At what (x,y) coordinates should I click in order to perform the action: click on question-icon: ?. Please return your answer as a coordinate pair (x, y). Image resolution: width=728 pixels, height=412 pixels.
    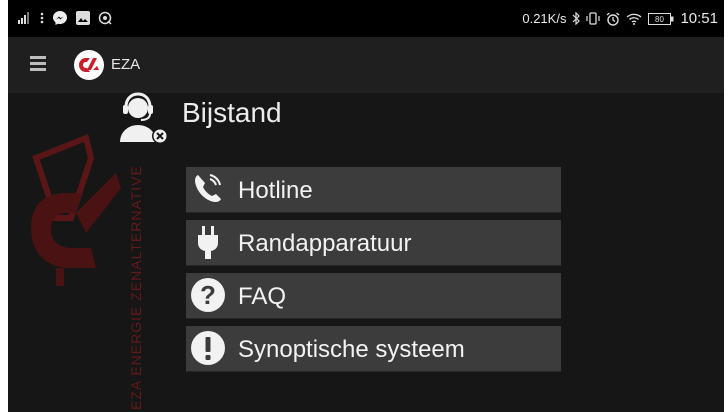
    Looking at the image, I should click on (208, 295).